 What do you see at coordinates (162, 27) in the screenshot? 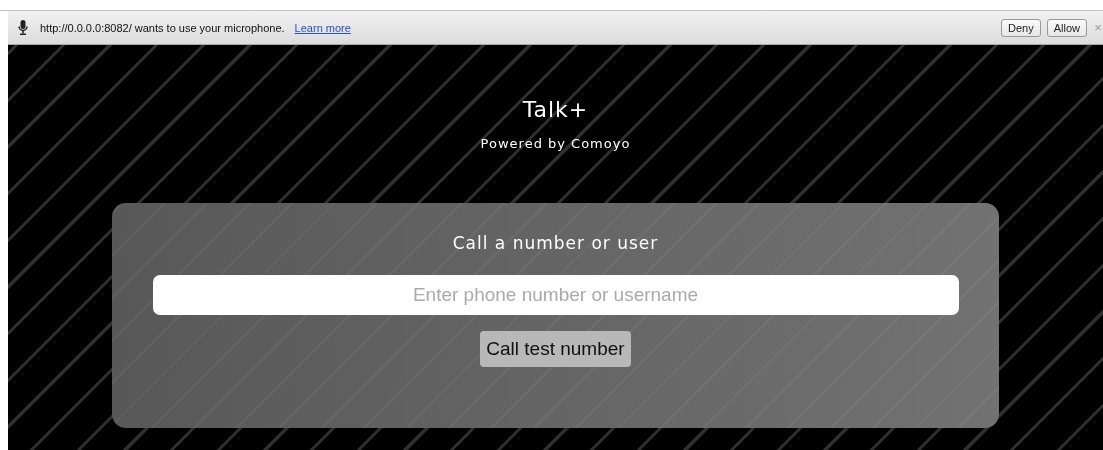
I see `permission-message: http://0.0.0.0:8082/ wants to use your microphone.` at bounding box center [162, 27].